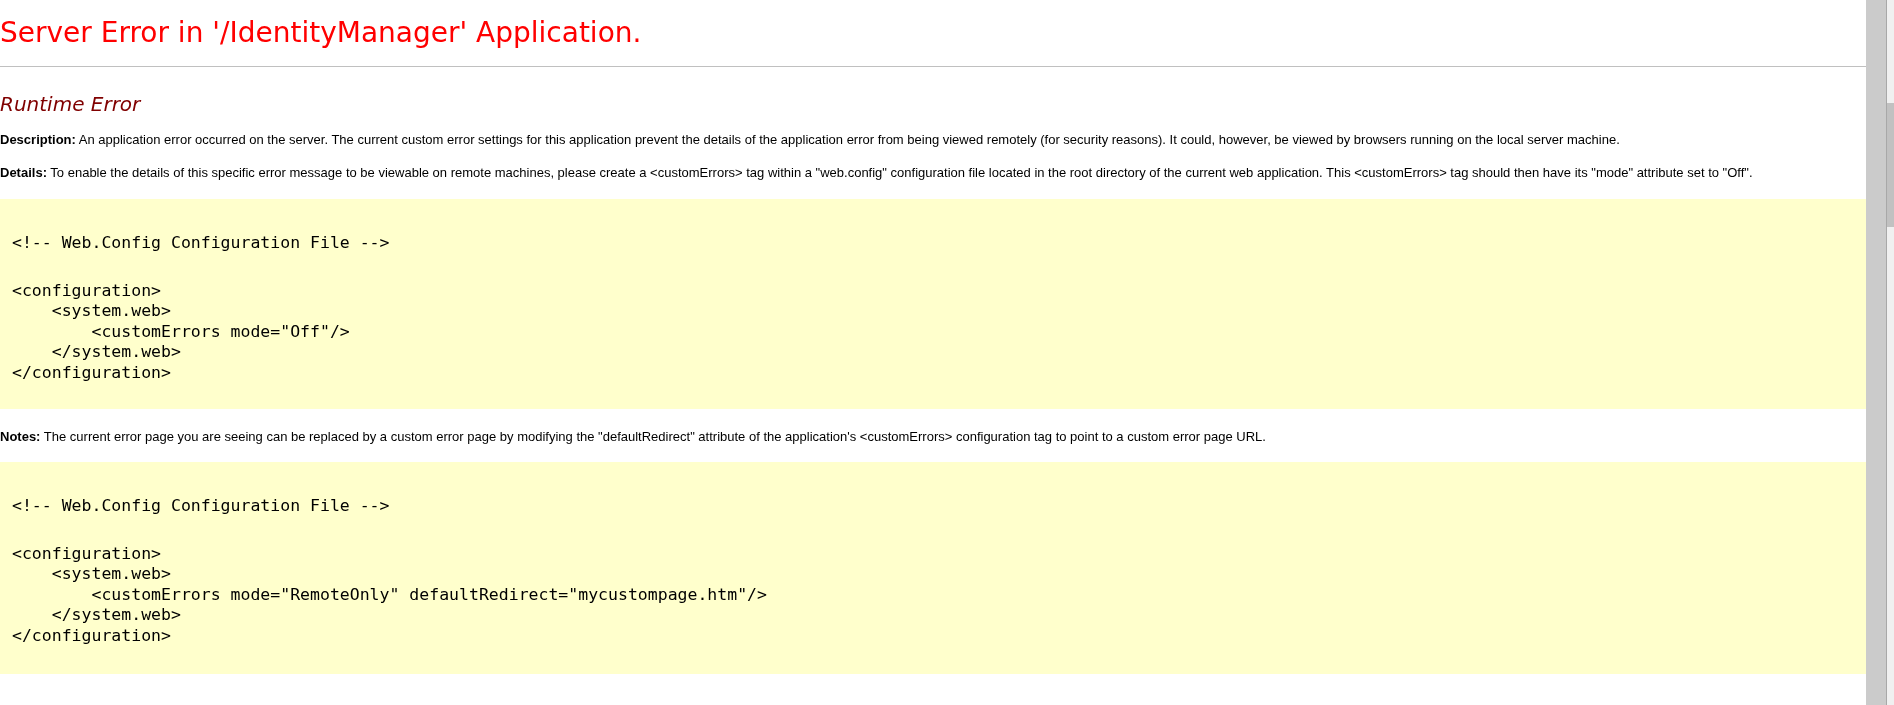  I want to click on code-line: <customErrors mode="RemoteOnly" defaultRedirect="mycustompage.htm"/>, so click(428, 594).